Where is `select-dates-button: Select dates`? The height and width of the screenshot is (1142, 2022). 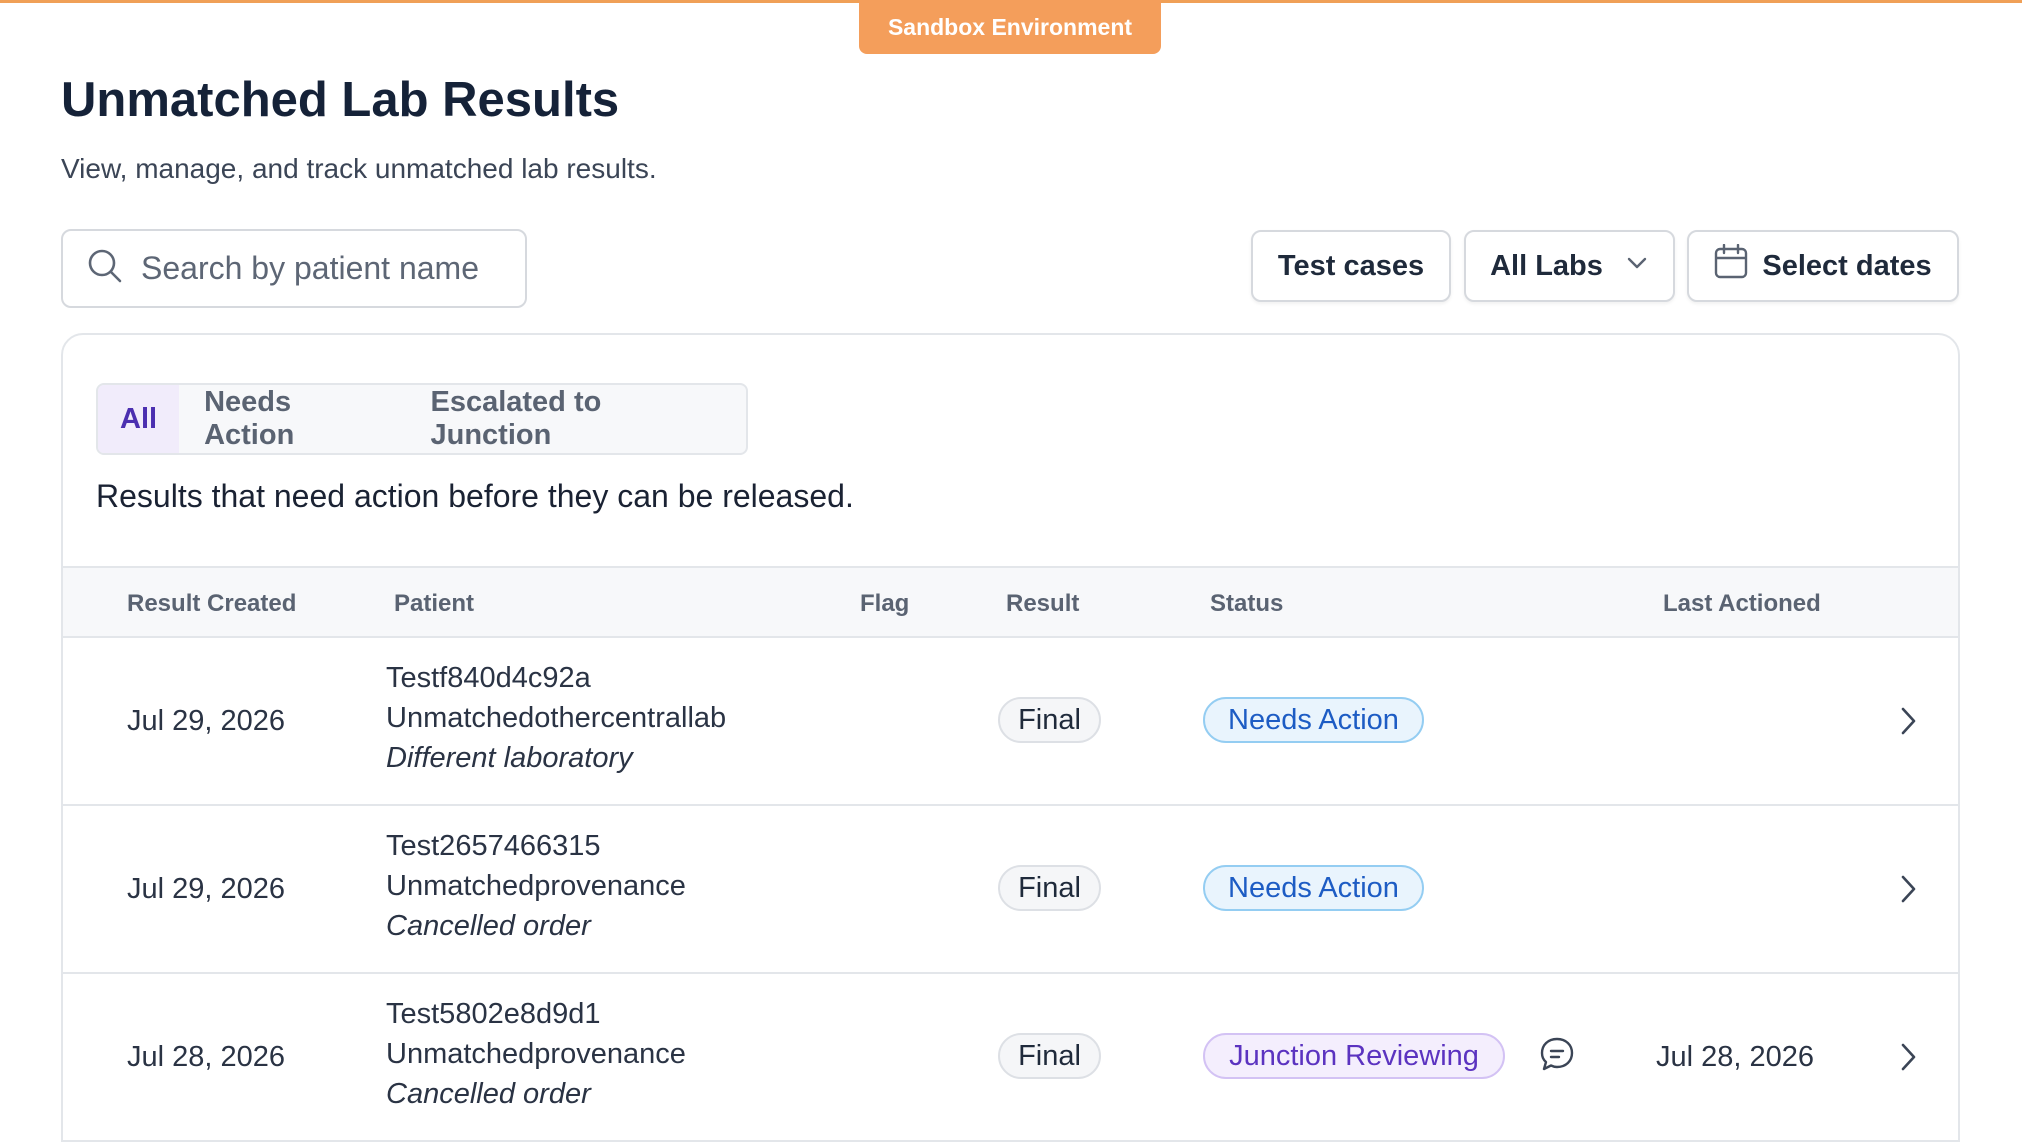
select-dates-button: Select dates is located at coordinates (1823, 266).